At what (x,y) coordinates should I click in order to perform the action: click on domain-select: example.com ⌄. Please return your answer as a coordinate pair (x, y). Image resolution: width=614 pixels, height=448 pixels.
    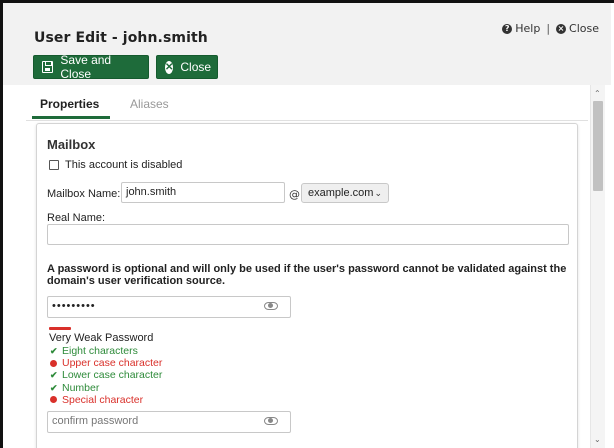
    Looking at the image, I should click on (345, 193).